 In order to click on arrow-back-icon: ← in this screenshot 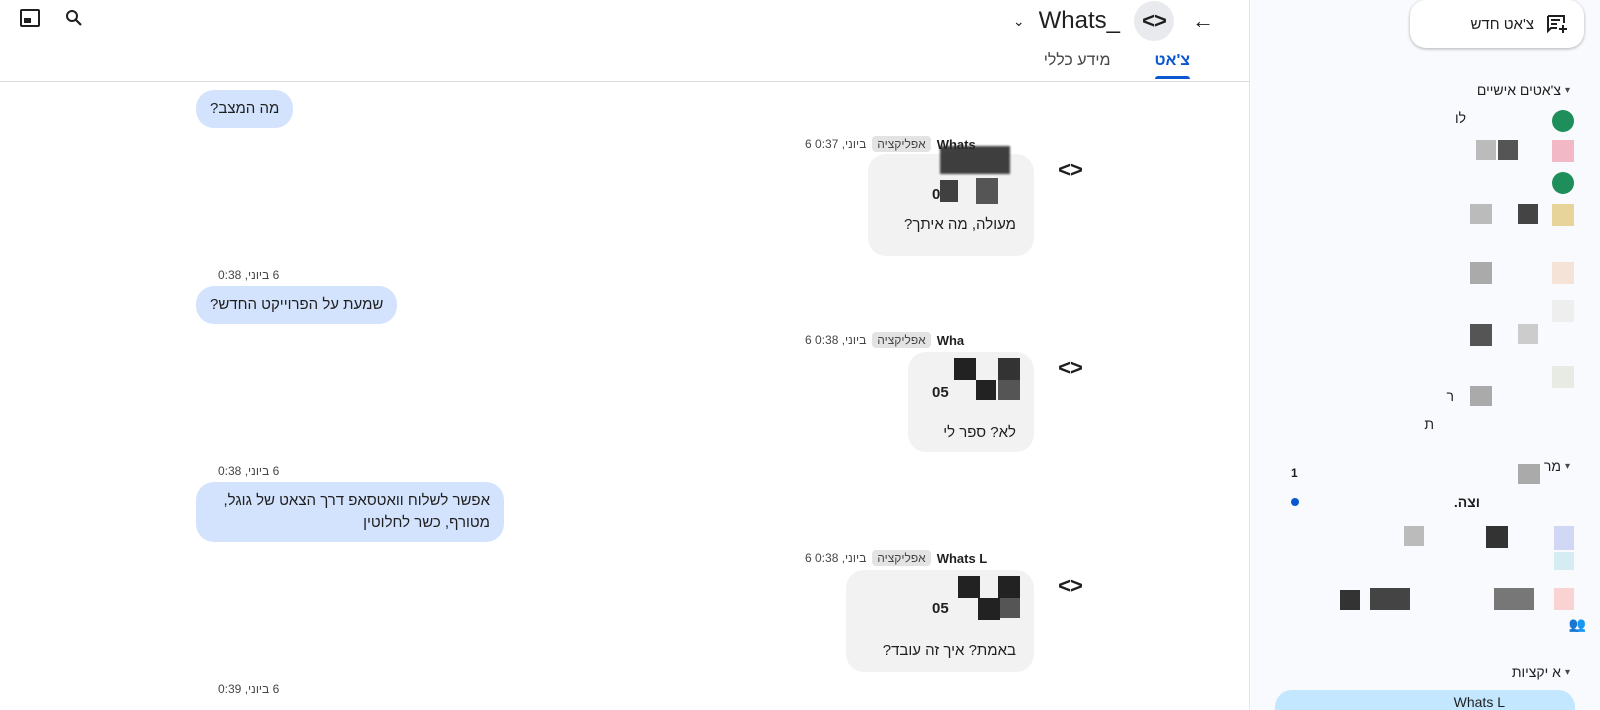, I will do `click(1203, 21)`.